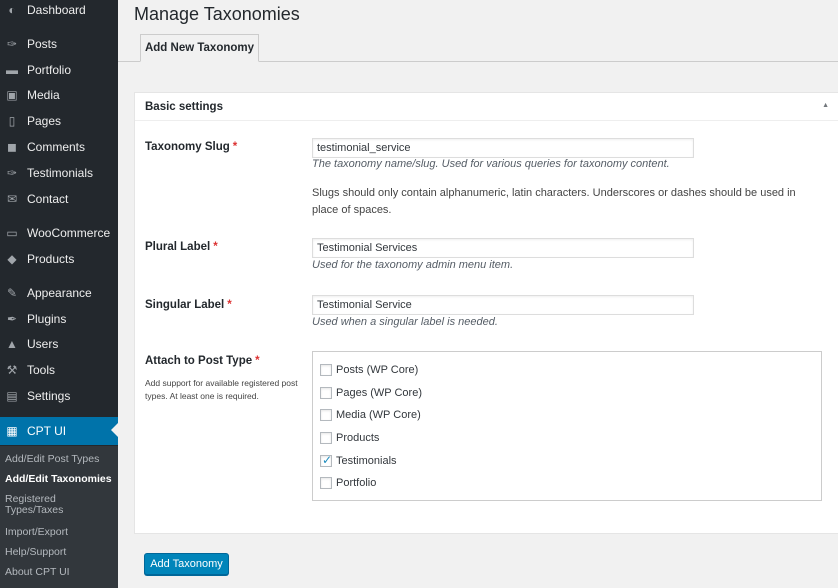  What do you see at coordinates (69, 233) in the screenshot?
I see `sidebar-item-label: WooCommerce` at bounding box center [69, 233].